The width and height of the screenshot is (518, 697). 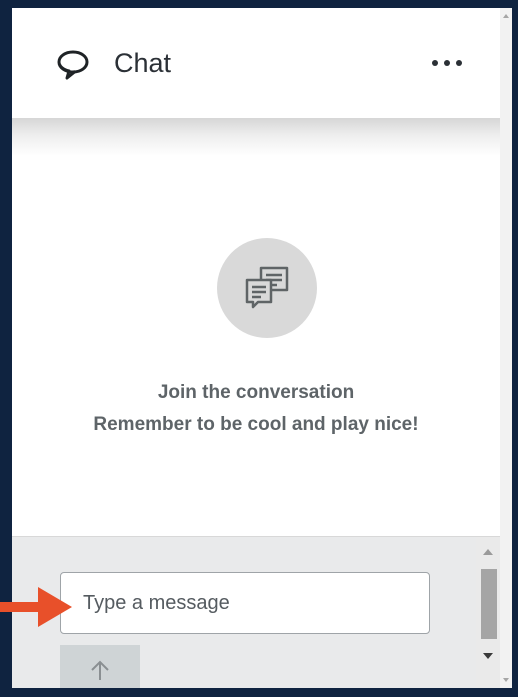 I want to click on chat-header: Chat, so click(x=256, y=63).